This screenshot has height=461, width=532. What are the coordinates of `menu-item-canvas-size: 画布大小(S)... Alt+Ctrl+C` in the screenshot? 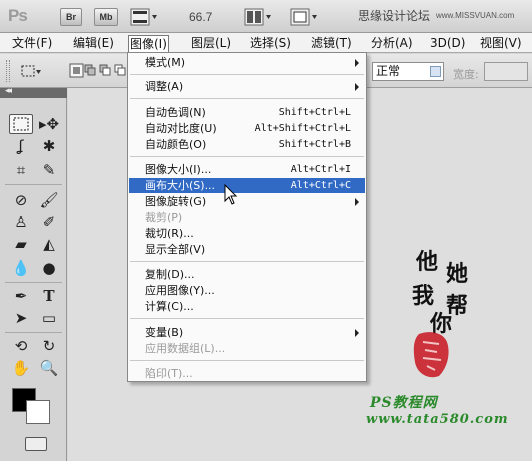 It's located at (247, 185).